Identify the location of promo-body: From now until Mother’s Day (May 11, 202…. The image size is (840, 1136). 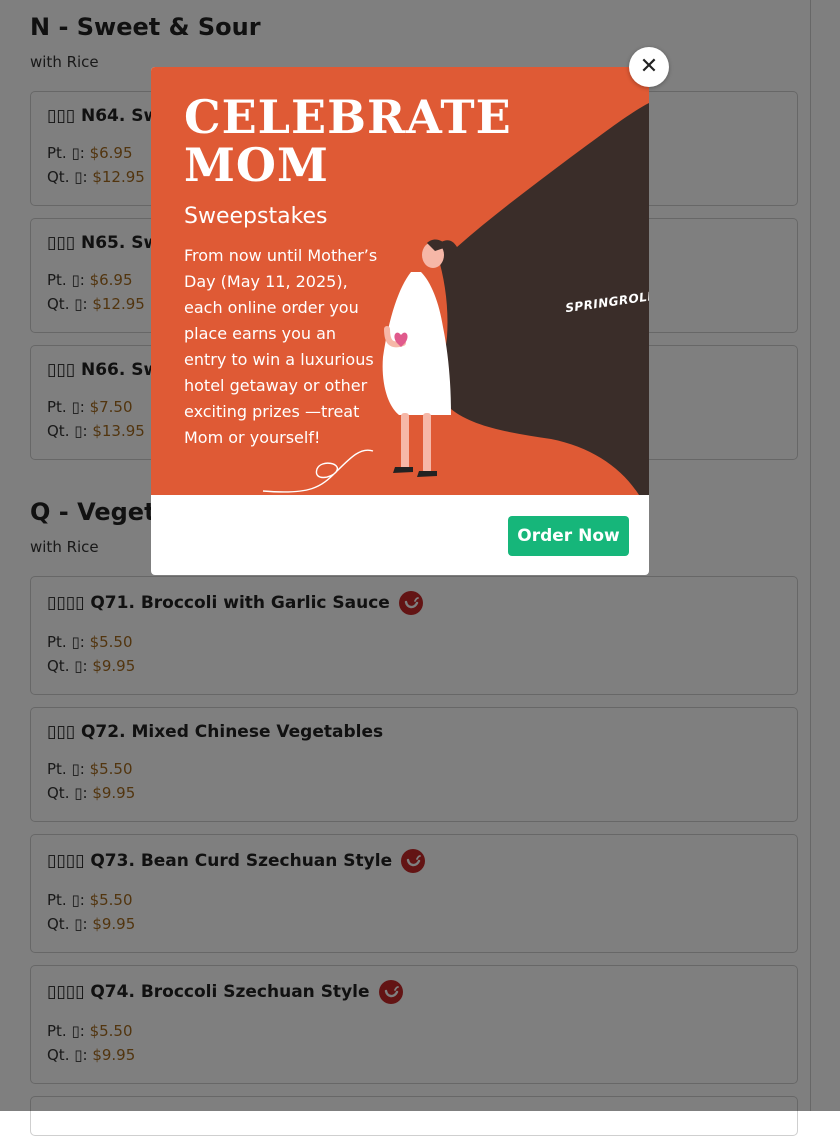
(281, 346).